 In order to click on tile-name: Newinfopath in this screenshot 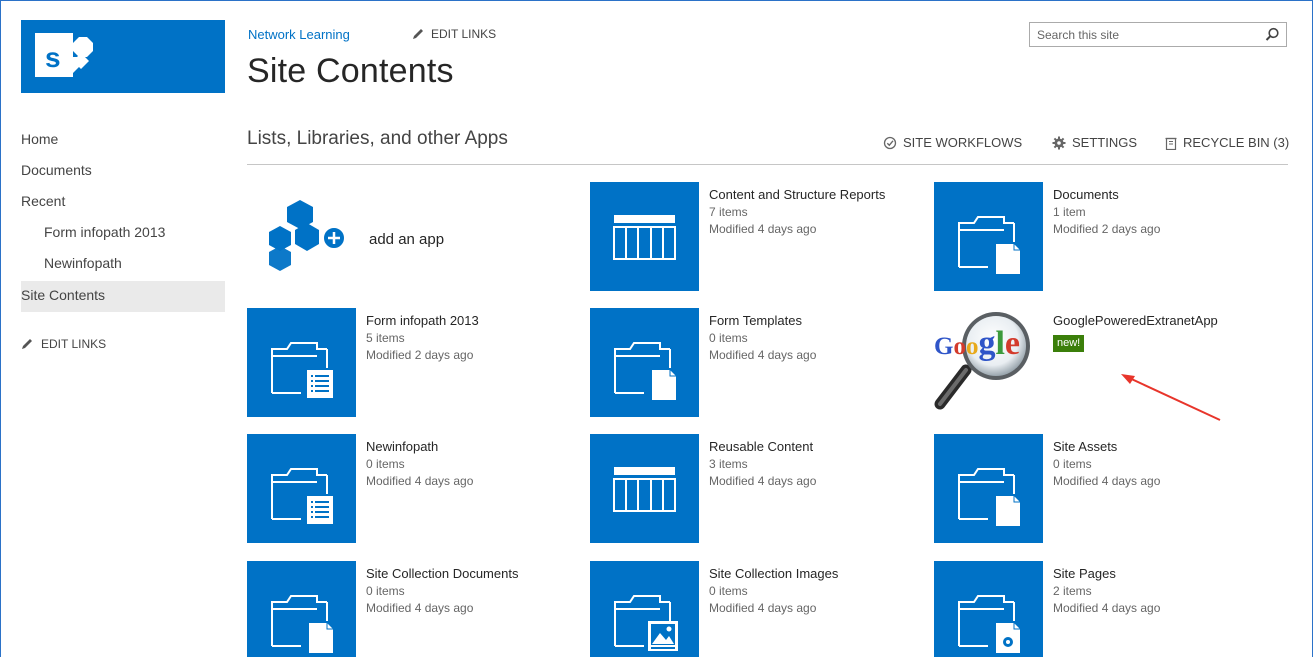, I will do `click(468, 447)`.